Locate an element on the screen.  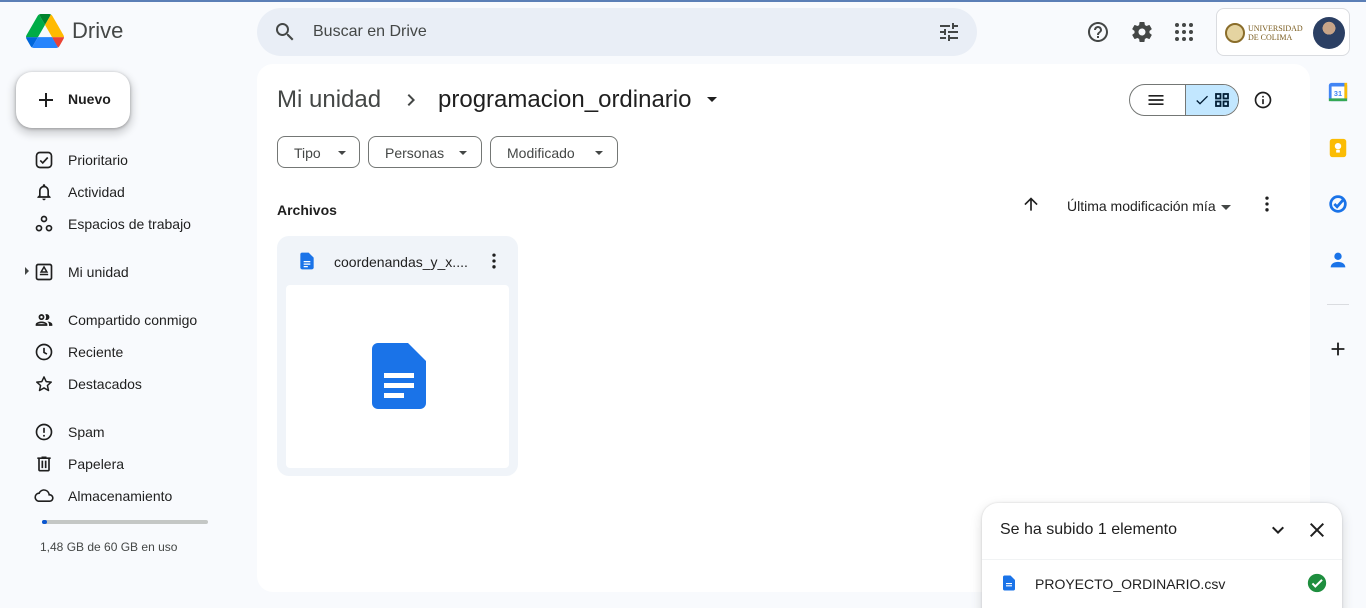
spam-icon is located at coordinates (44, 432).